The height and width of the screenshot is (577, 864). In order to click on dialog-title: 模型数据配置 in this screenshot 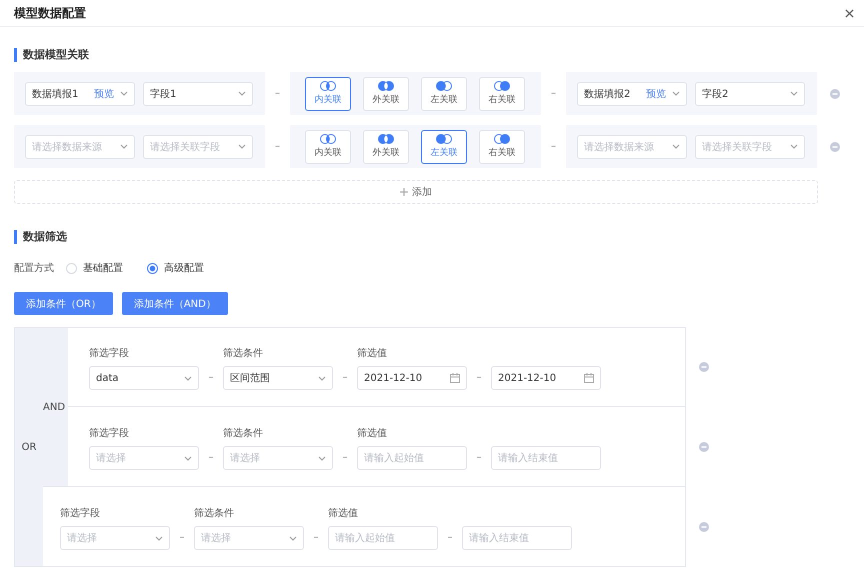, I will do `click(50, 13)`.